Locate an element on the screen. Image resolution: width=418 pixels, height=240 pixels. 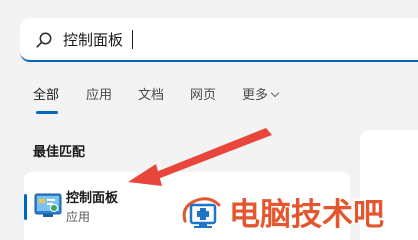
tab-more: 更多 is located at coordinates (261, 96).